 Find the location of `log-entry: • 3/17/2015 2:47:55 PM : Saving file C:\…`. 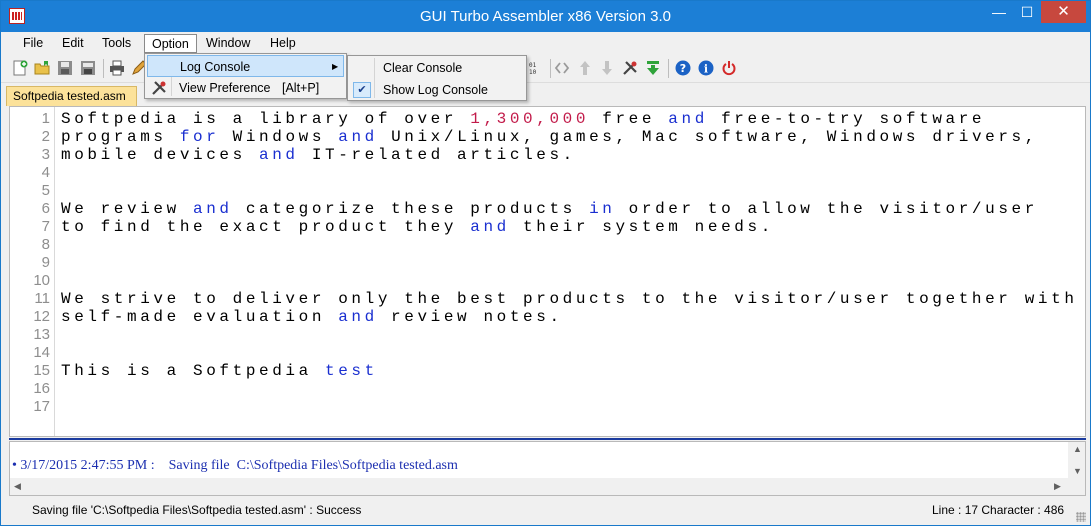

log-entry: • 3/17/2015 2:47:55 PM : Saving file C:\… is located at coordinates (235, 465).